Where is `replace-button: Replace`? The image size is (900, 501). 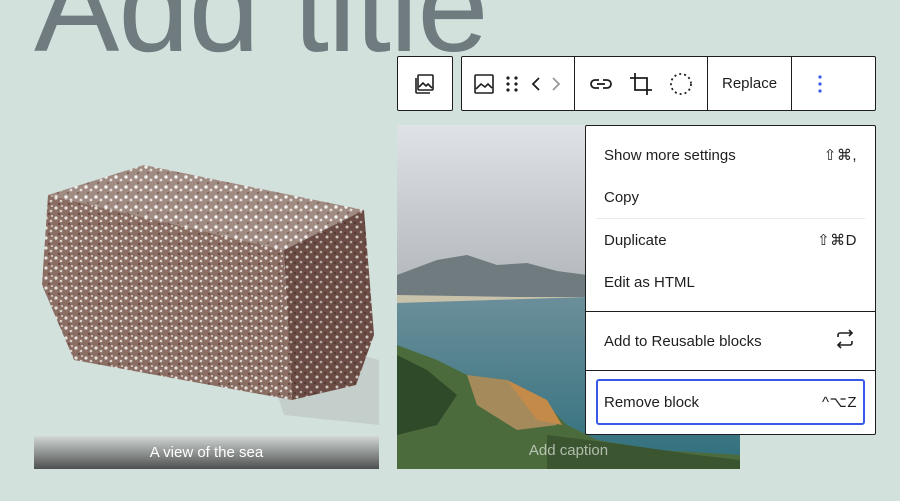 replace-button: Replace is located at coordinates (749, 84).